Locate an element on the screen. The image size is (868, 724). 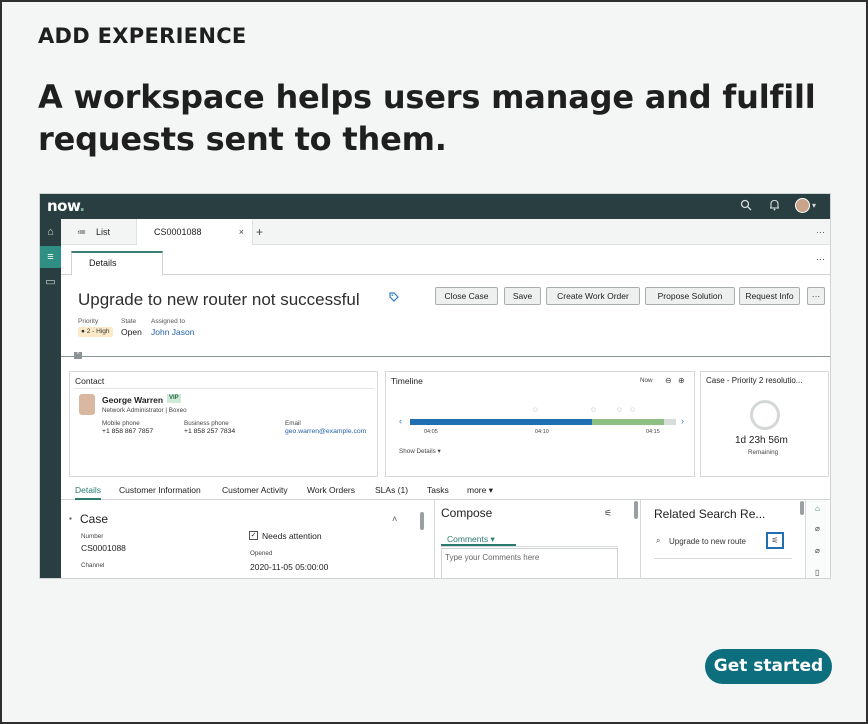
header-divider is located at coordinates (445, 356).